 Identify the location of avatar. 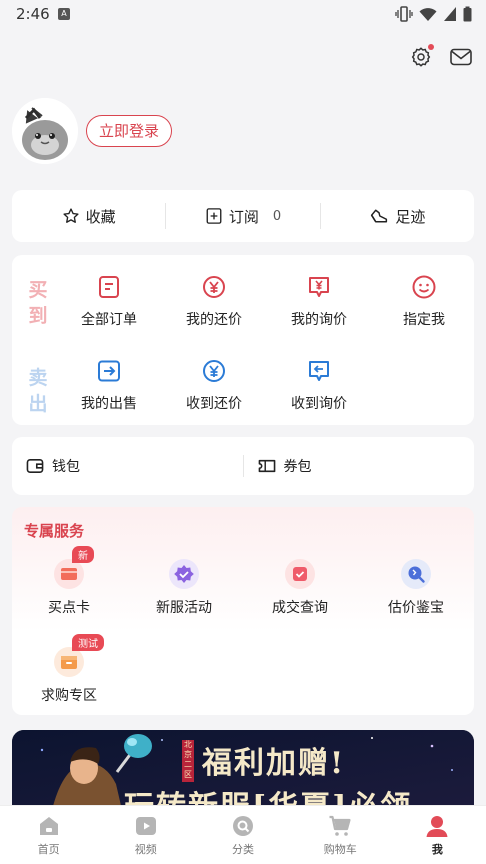
(45, 131).